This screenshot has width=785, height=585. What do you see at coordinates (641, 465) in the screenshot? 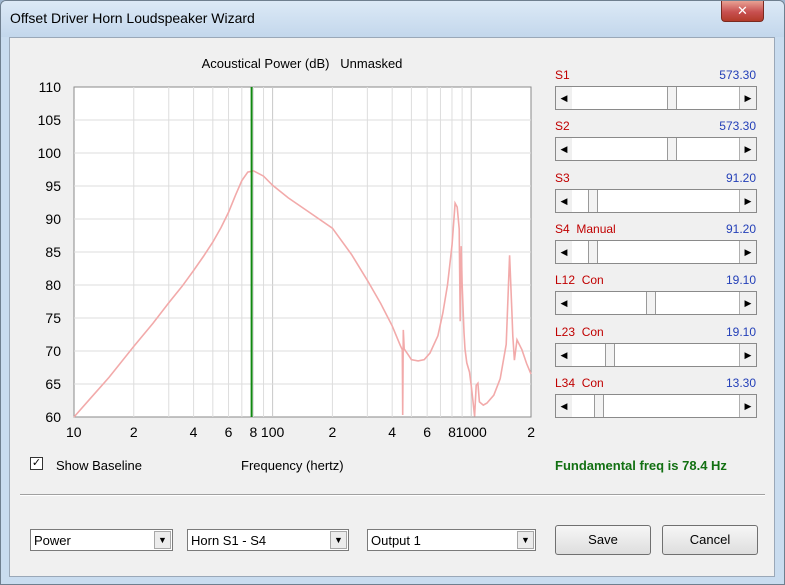
I see `fundamental-frequency-status: Fundamental freq is 78.4 Hz` at bounding box center [641, 465].